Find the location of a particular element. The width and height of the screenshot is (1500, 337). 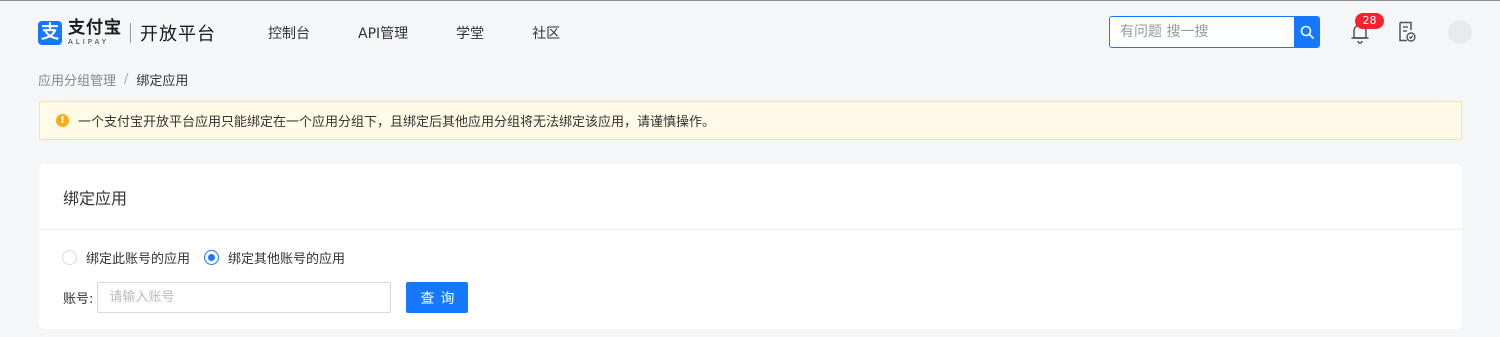

alipay-logo-icon: 支 is located at coordinates (50, 33).